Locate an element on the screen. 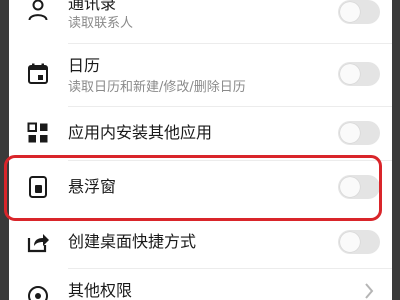 Image resolution: width=400 pixels, height=300 pixels. device-frame-right is located at coordinates (396, 150).